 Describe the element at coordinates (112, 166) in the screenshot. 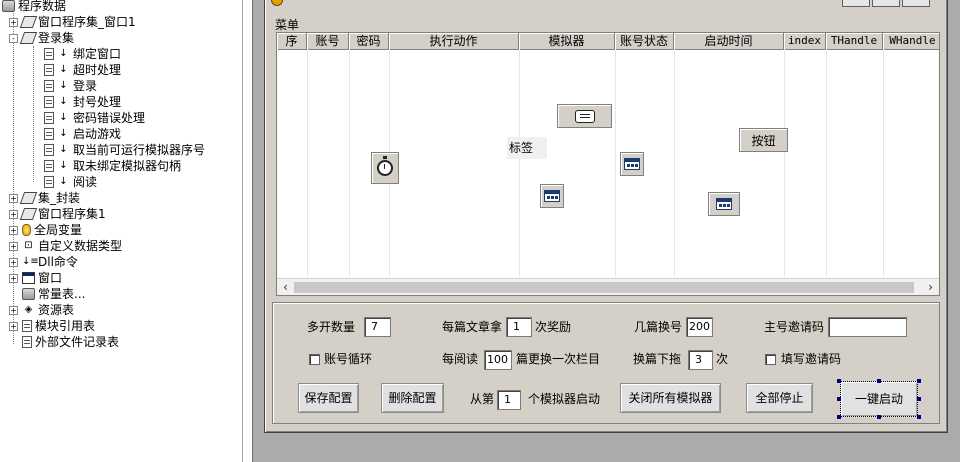

I see `tree-item-get-unbound: ↓ 取未绑定模拟器句柄` at that location.